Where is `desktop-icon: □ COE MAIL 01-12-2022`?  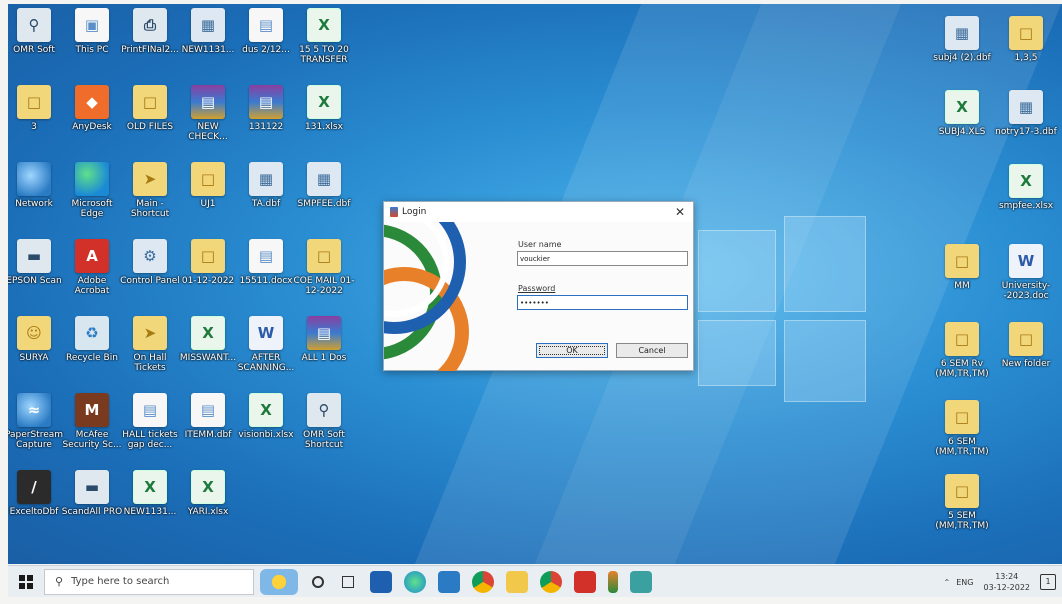
desktop-icon: □ COE MAIL 01-12-2022 is located at coordinates (324, 267).